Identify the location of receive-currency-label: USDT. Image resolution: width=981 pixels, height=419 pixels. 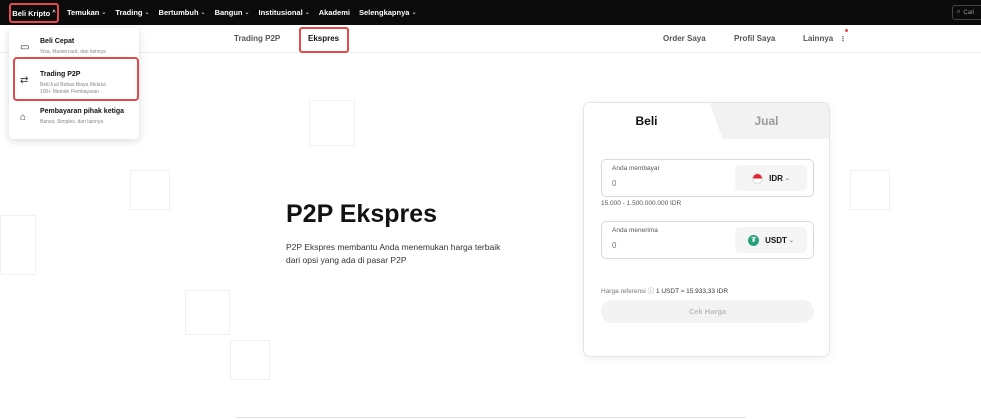
(776, 240).